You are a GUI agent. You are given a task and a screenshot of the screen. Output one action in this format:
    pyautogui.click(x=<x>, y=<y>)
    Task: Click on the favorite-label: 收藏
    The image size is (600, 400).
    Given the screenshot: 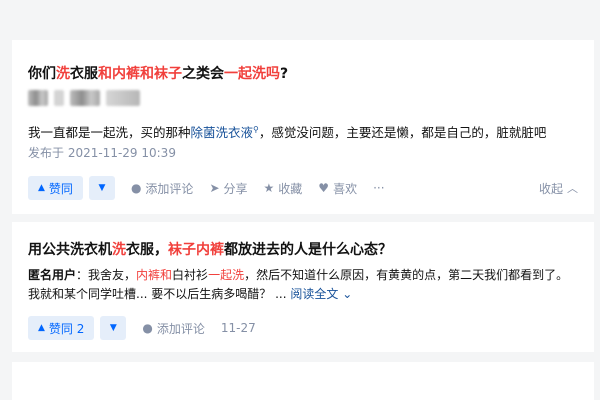 What is the action you would take?
    pyautogui.click(x=290, y=188)
    